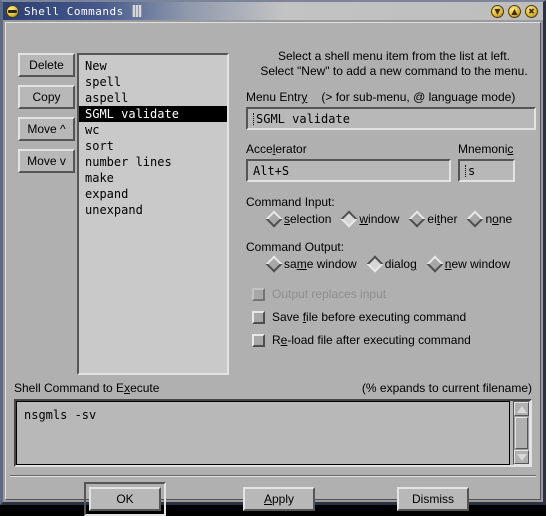 This screenshot has height=516, width=546. What do you see at coordinates (153, 162) in the screenshot?
I see `list-item: number lines` at bounding box center [153, 162].